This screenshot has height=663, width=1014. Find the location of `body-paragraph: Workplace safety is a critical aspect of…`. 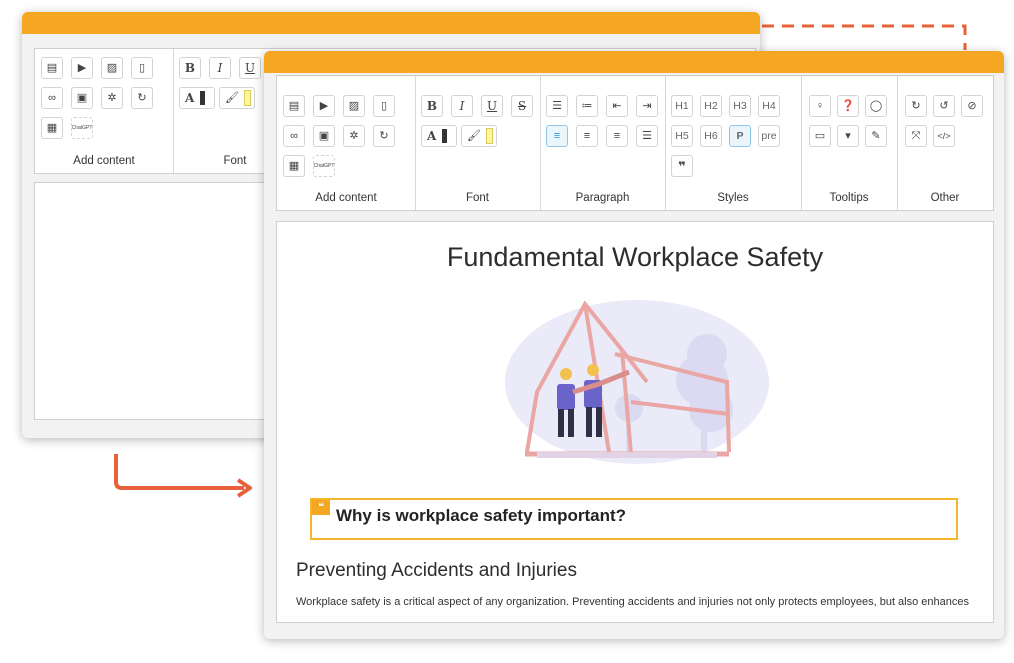

body-paragraph: Workplace safety is a critical aspect of… is located at coordinates (632, 602).